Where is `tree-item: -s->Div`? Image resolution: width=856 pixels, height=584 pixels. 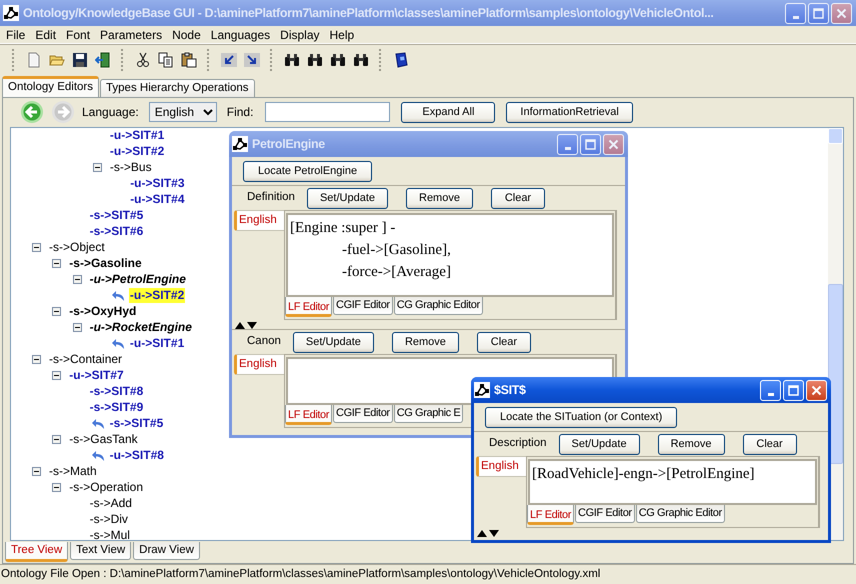 tree-item: -s->Div is located at coordinates (108, 520).